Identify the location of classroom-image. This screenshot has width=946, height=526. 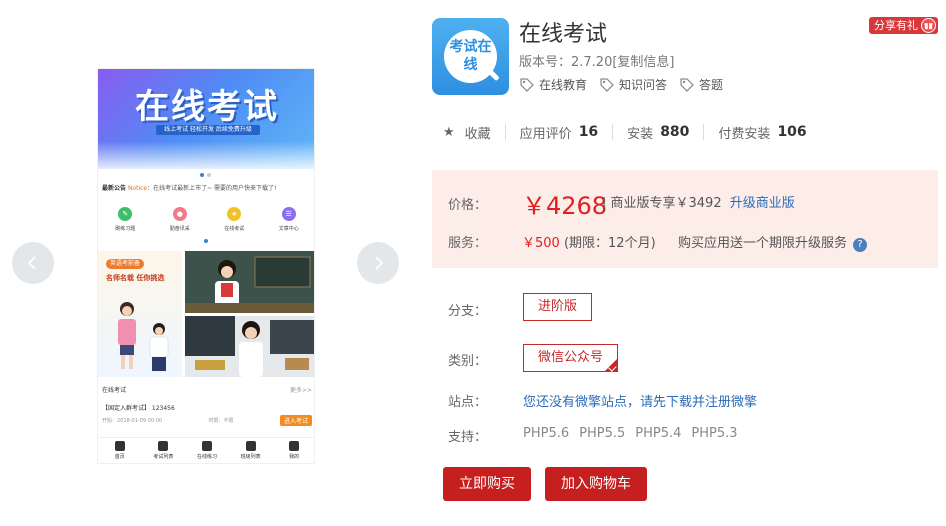
(249, 282).